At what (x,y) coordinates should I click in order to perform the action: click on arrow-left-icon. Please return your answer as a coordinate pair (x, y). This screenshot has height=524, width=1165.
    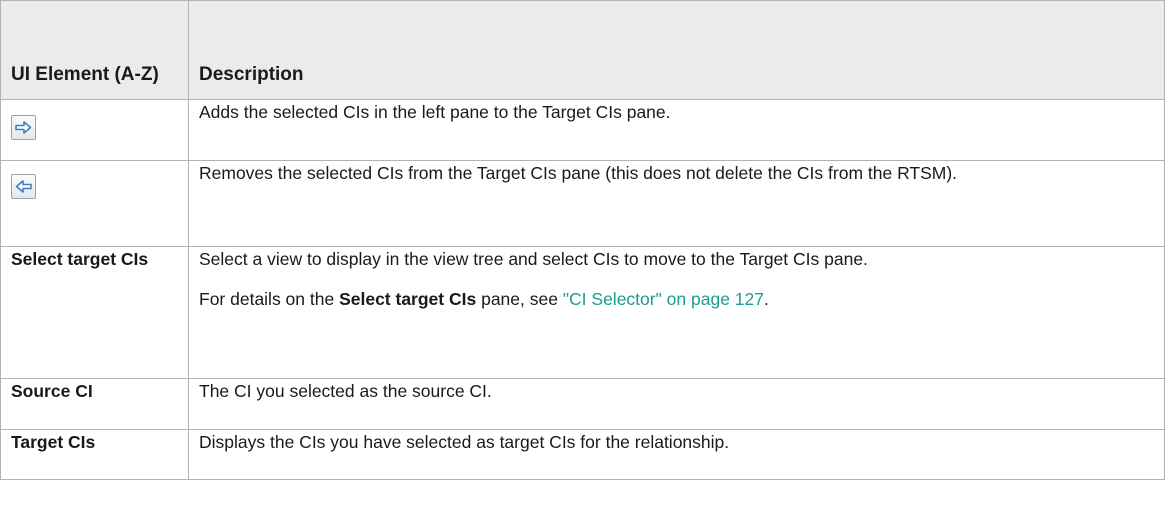
    Looking at the image, I should click on (23, 186).